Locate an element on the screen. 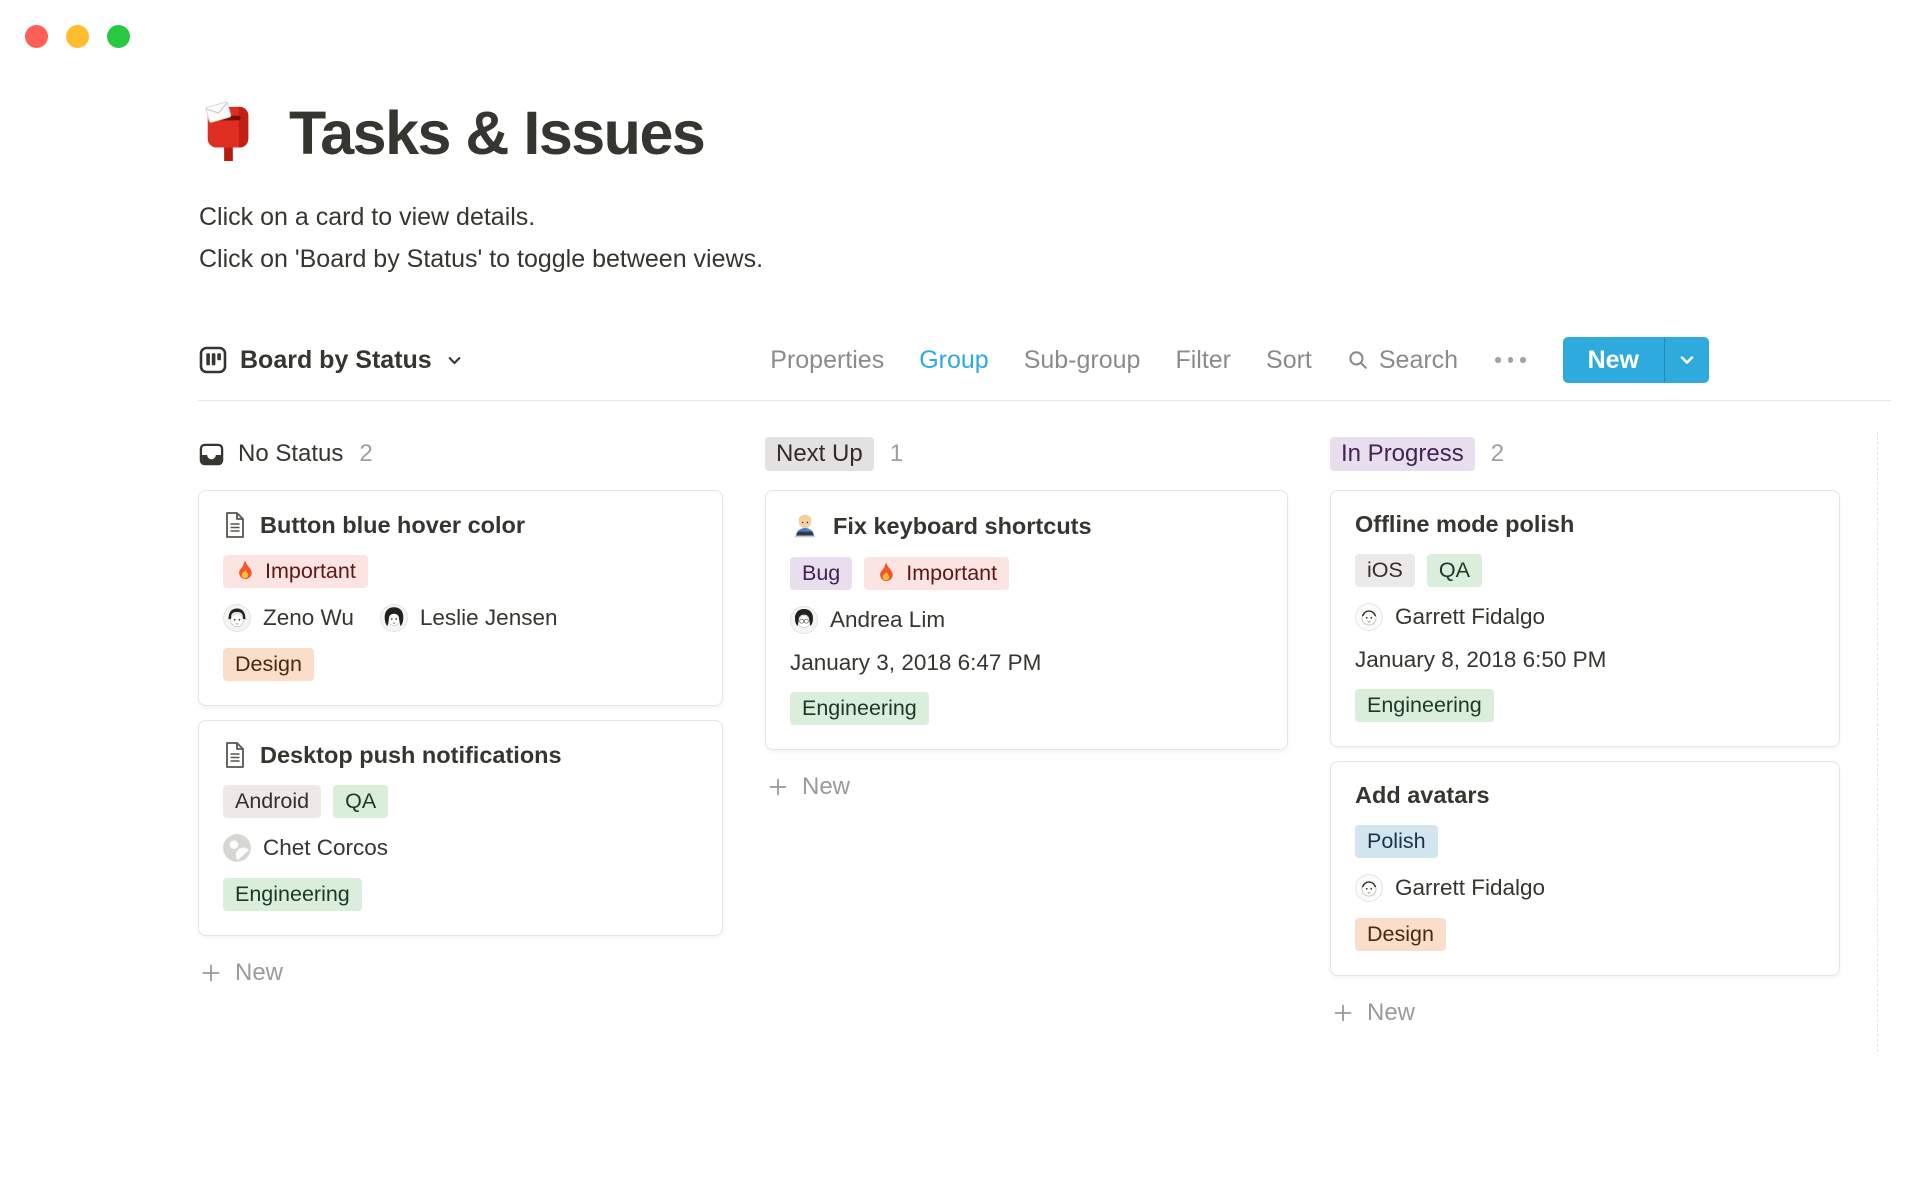 This screenshot has height=1200, width=1920. board-column-in-progress: In Progress 2 Offline mode polish iOS QA is located at coordinates (1585, 733).